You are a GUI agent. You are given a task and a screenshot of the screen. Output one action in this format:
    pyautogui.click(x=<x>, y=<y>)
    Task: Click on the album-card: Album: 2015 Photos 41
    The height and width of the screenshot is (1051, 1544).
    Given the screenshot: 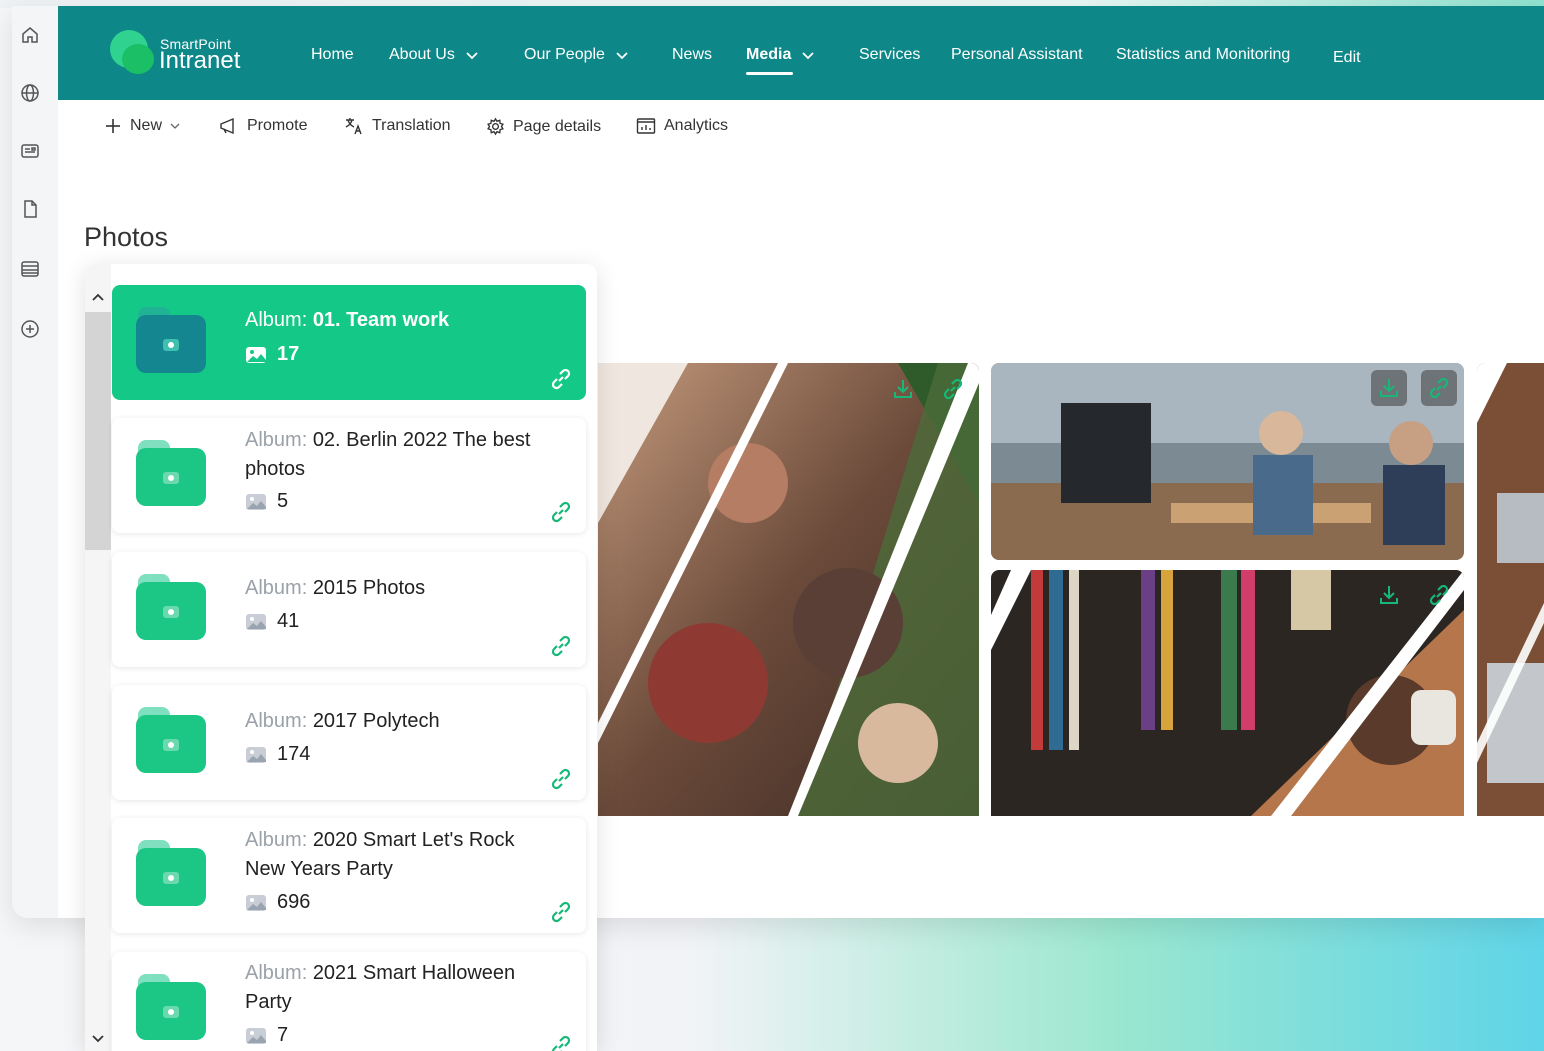 What is the action you would take?
    pyautogui.click(x=349, y=609)
    